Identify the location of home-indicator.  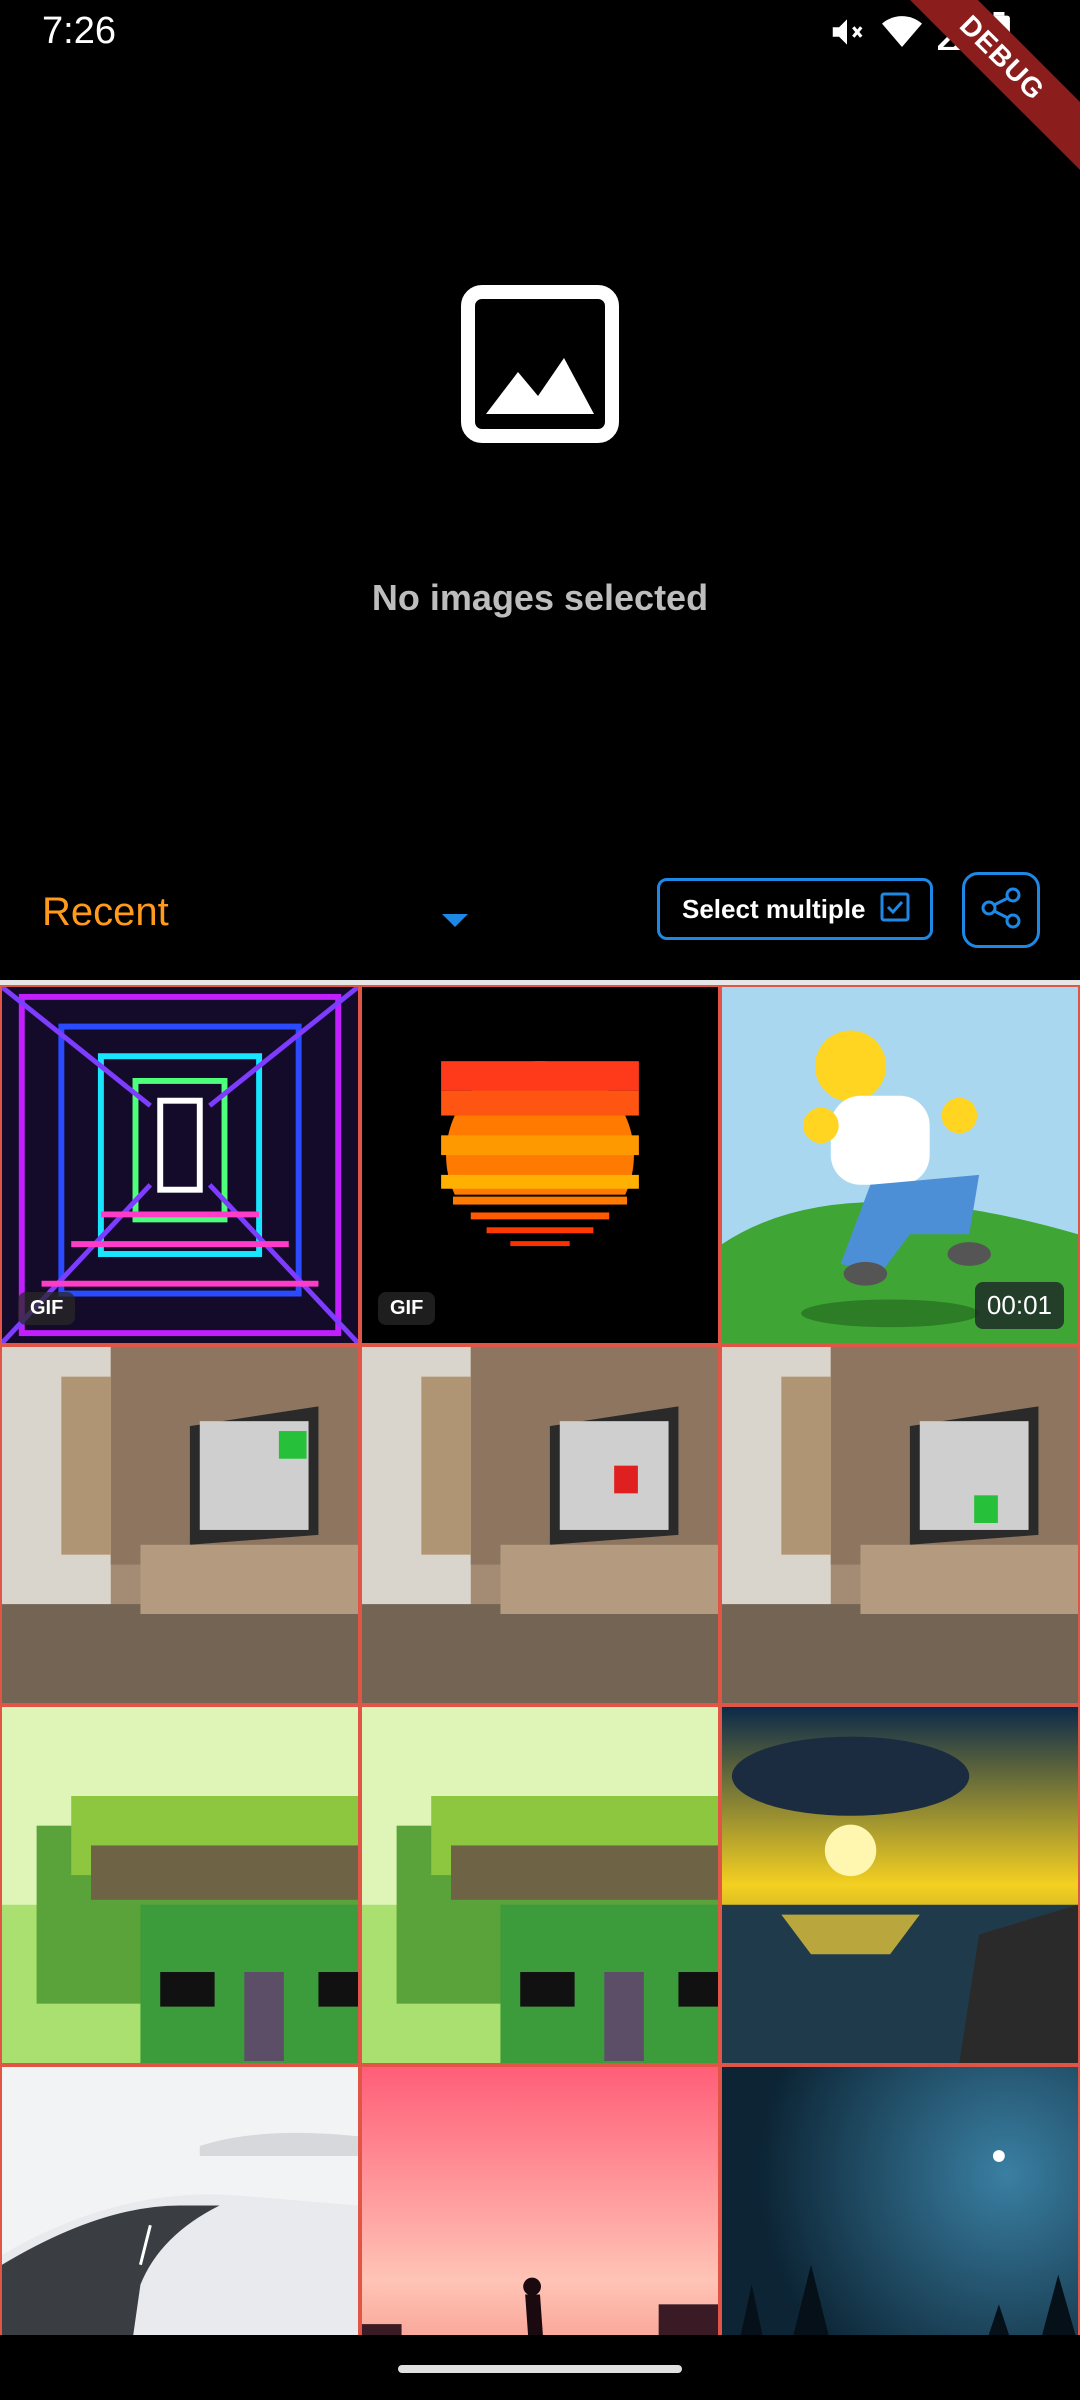
(540, 2369).